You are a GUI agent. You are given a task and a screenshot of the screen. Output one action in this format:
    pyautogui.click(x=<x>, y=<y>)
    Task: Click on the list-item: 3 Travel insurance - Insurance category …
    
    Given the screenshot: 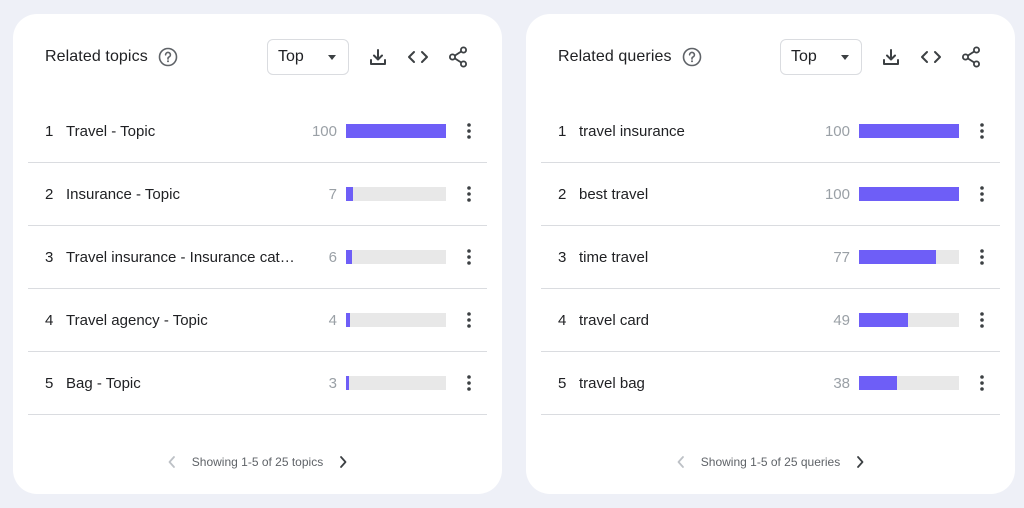 What is the action you would take?
    pyautogui.click(x=257, y=257)
    